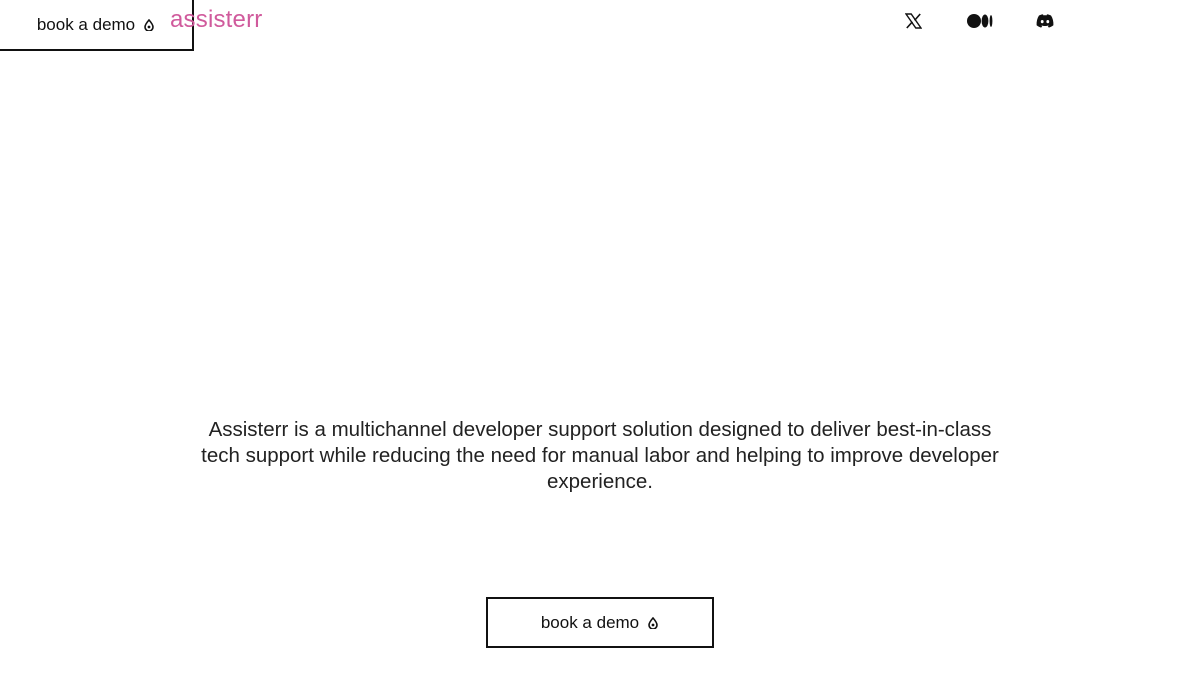 The height and width of the screenshot is (674, 1200). Describe the element at coordinates (913, 21) in the screenshot. I see `x-icon` at that location.